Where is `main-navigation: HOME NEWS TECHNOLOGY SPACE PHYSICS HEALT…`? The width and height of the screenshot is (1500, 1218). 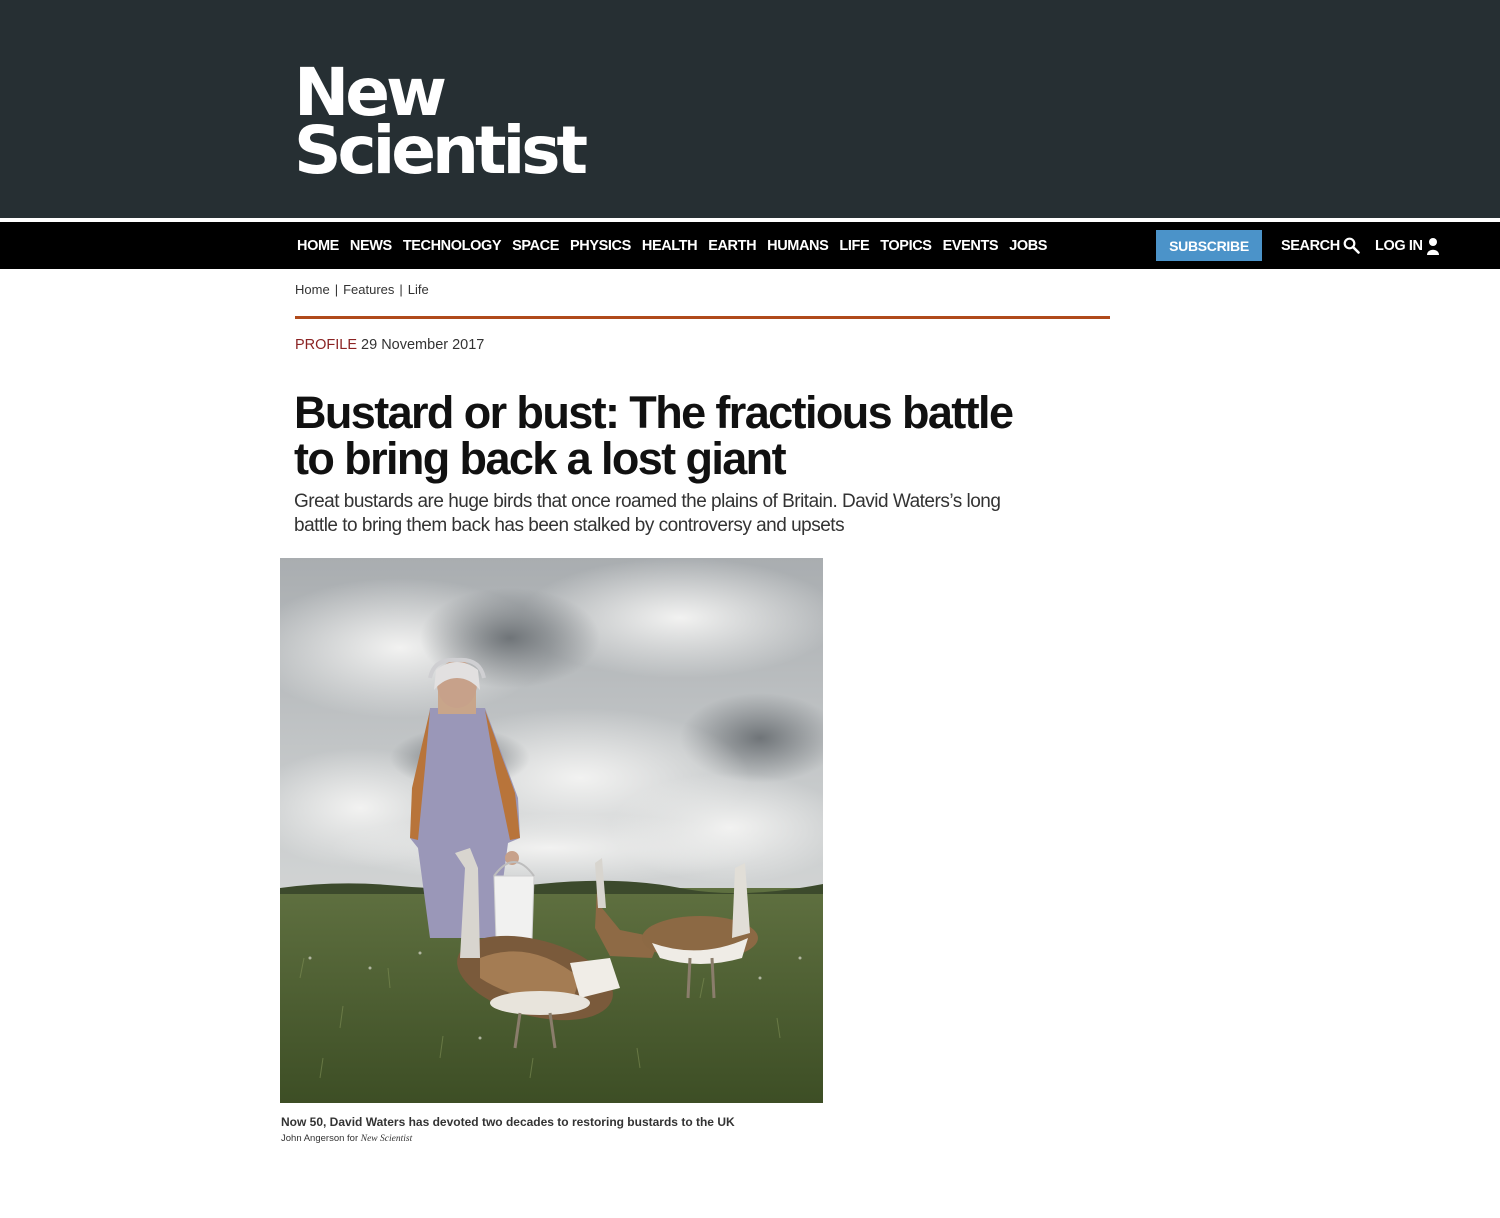
main-navigation: HOME NEWS TECHNOLOGY SPACE PHYSICS HEALT… is located at coordinates (750, 245).